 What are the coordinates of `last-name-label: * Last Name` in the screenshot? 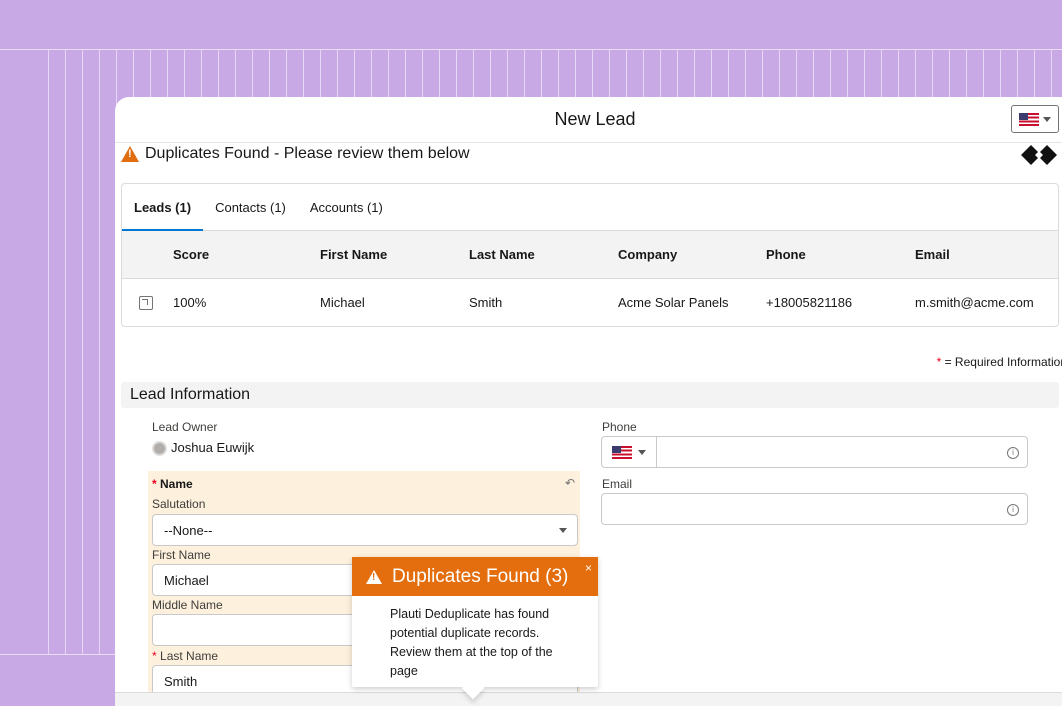 It's located at (185, 656).